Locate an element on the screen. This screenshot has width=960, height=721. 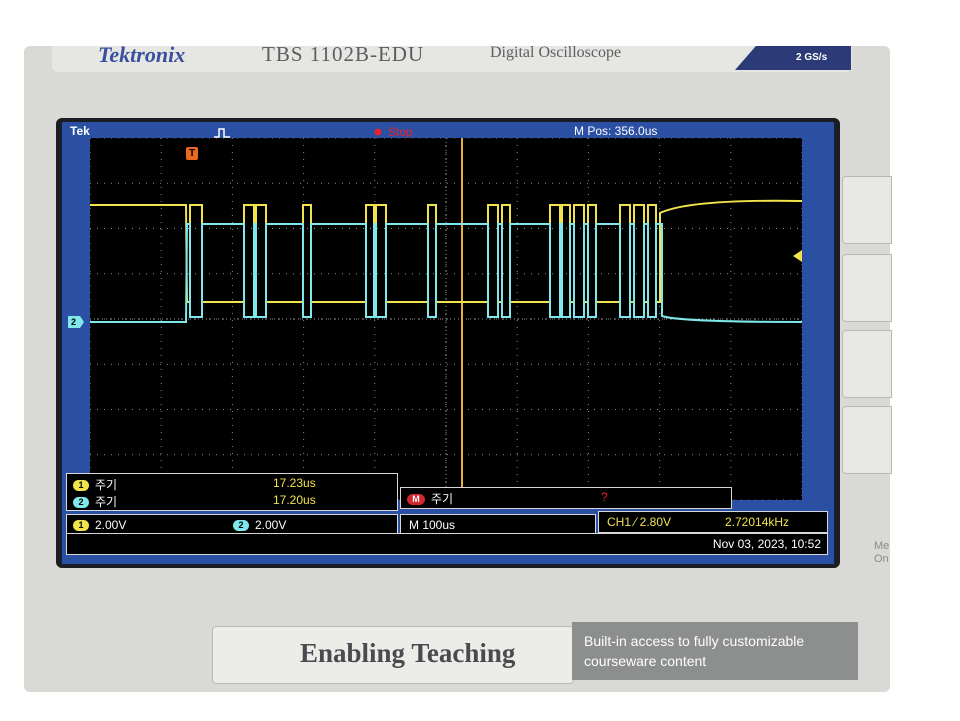
ch1-scale: 2.00V is located at coordinates (111, 525).